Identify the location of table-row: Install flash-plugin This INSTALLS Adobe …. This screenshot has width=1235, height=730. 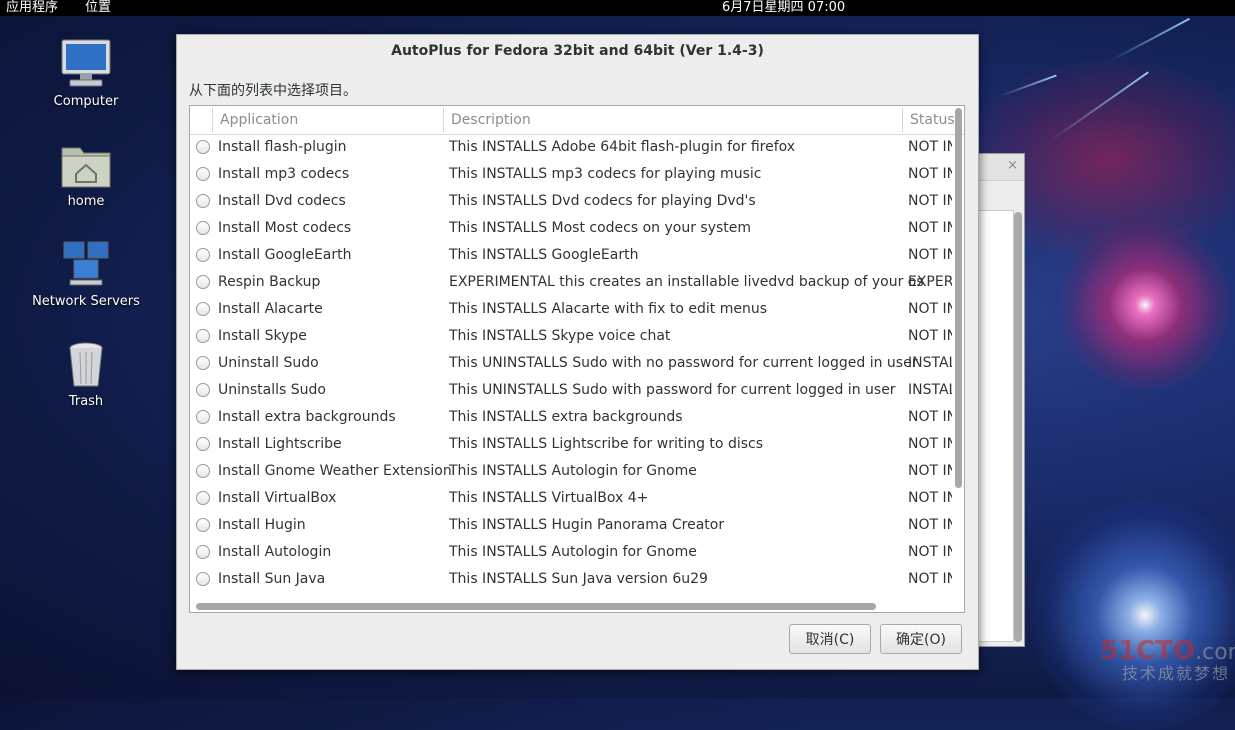
(572, 147).